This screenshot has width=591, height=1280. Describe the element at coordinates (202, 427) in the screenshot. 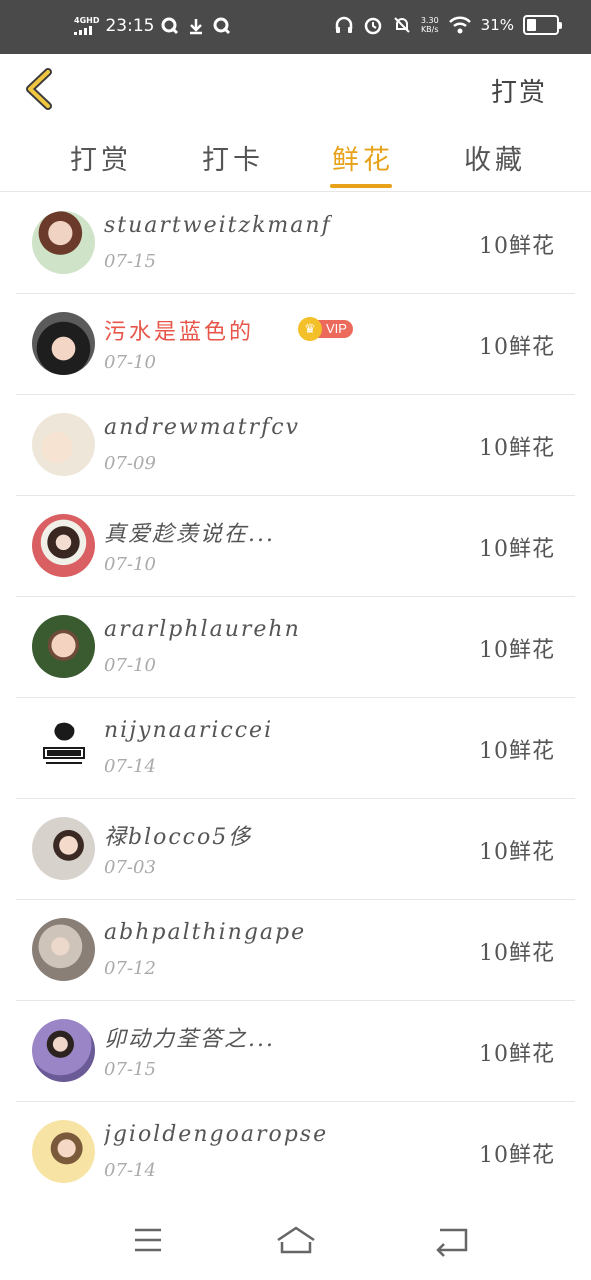

I see `user-name: andrewmatrfcv` at that location.